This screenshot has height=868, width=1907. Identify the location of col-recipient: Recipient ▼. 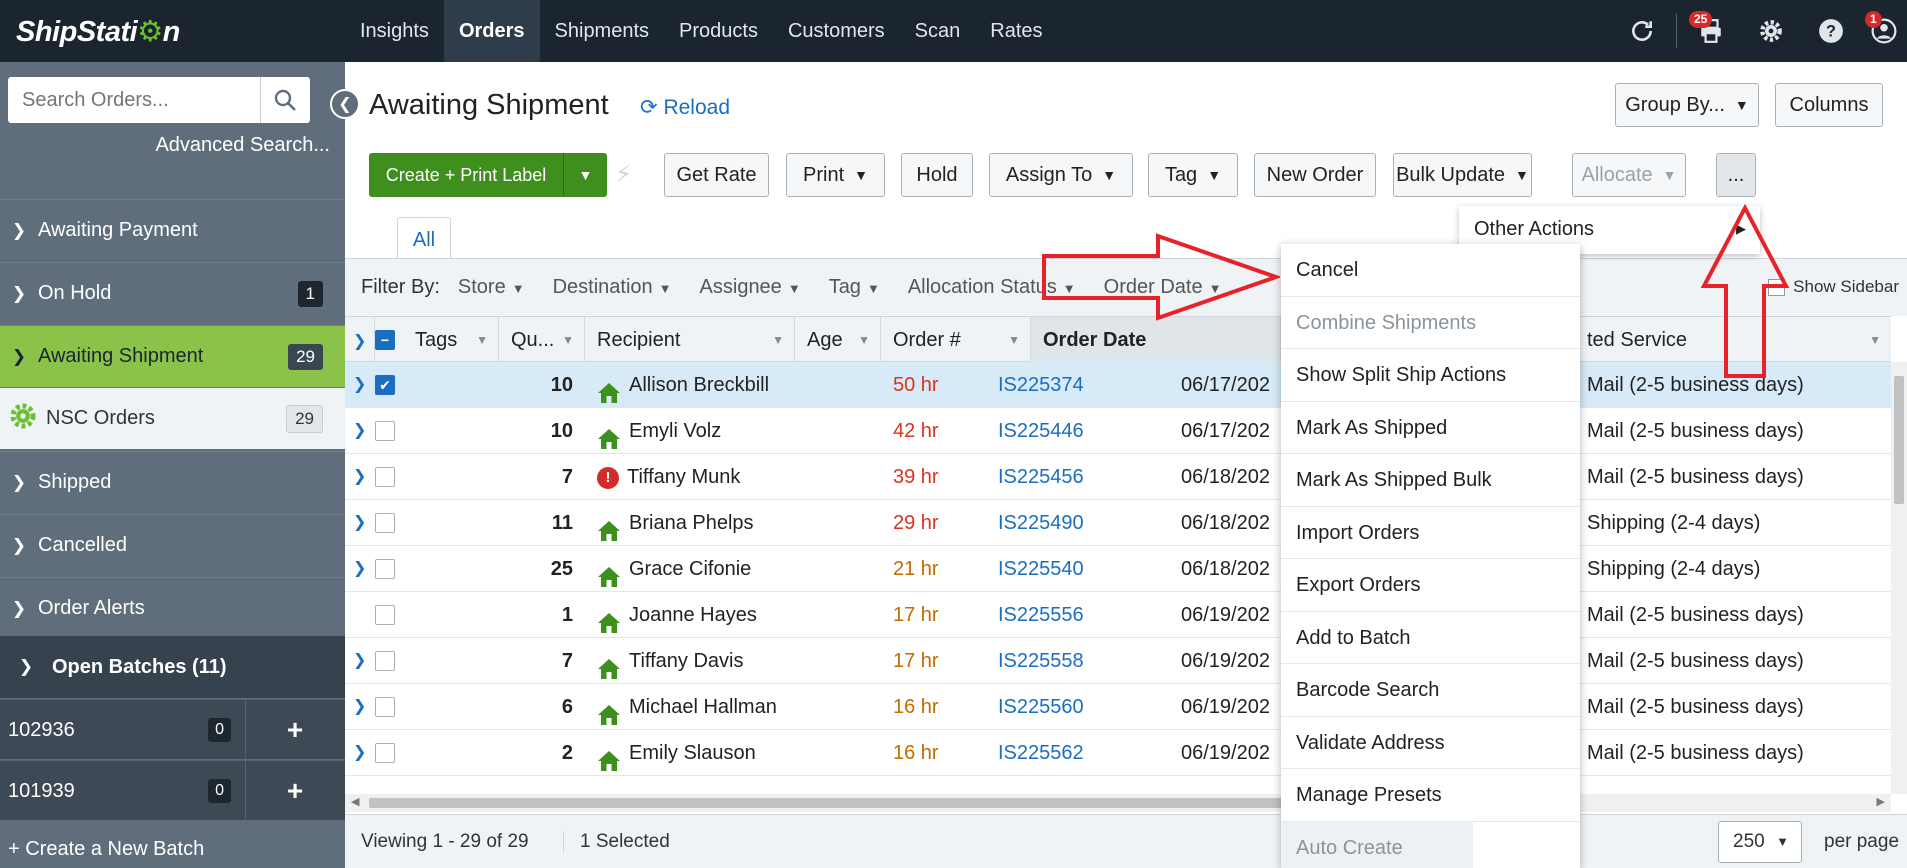
(690, 340).